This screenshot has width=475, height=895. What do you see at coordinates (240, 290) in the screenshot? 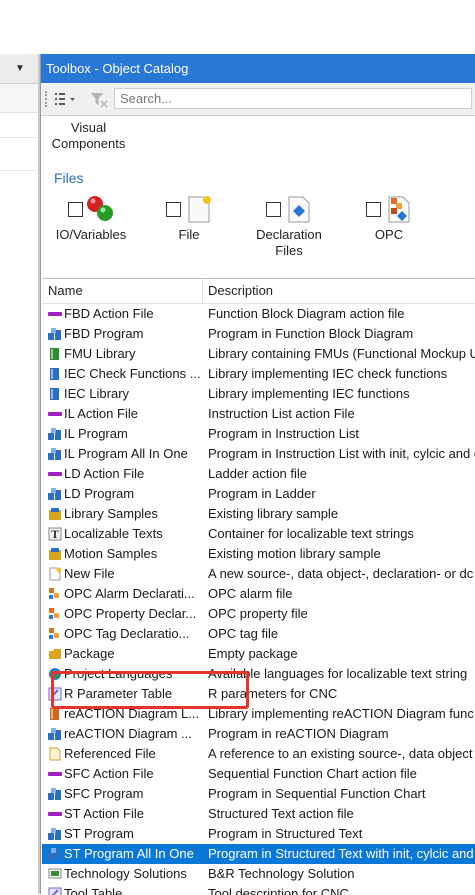
I see `column-header-description: Description` at bounding box center [240, 290].